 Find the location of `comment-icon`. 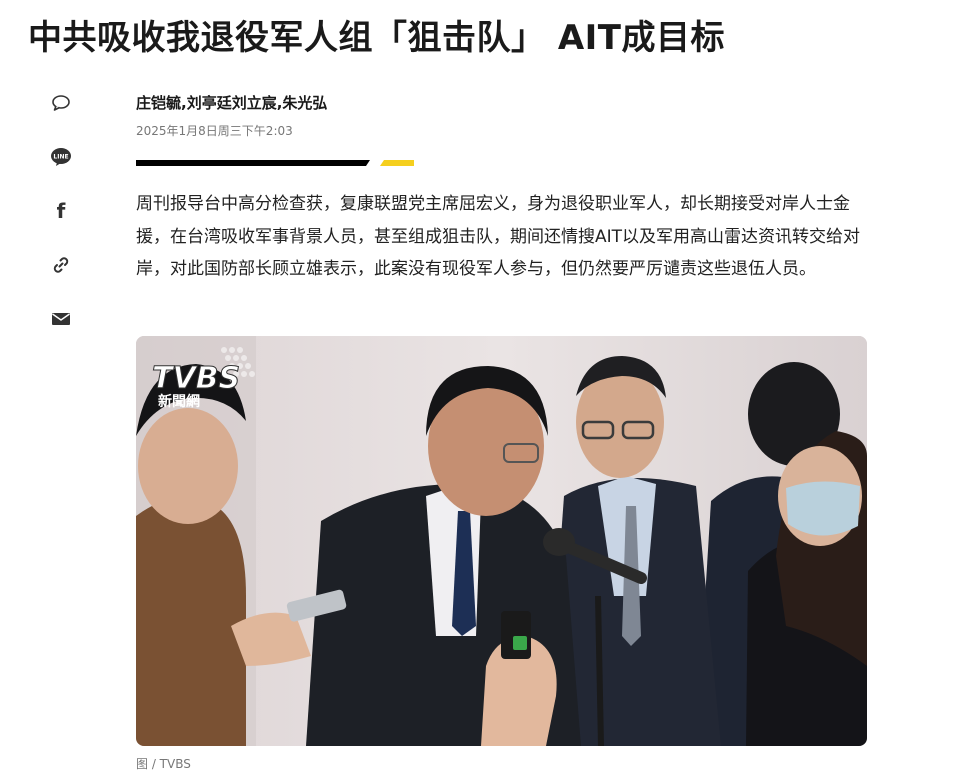

comment-icon is located at coordinates (61, 103).